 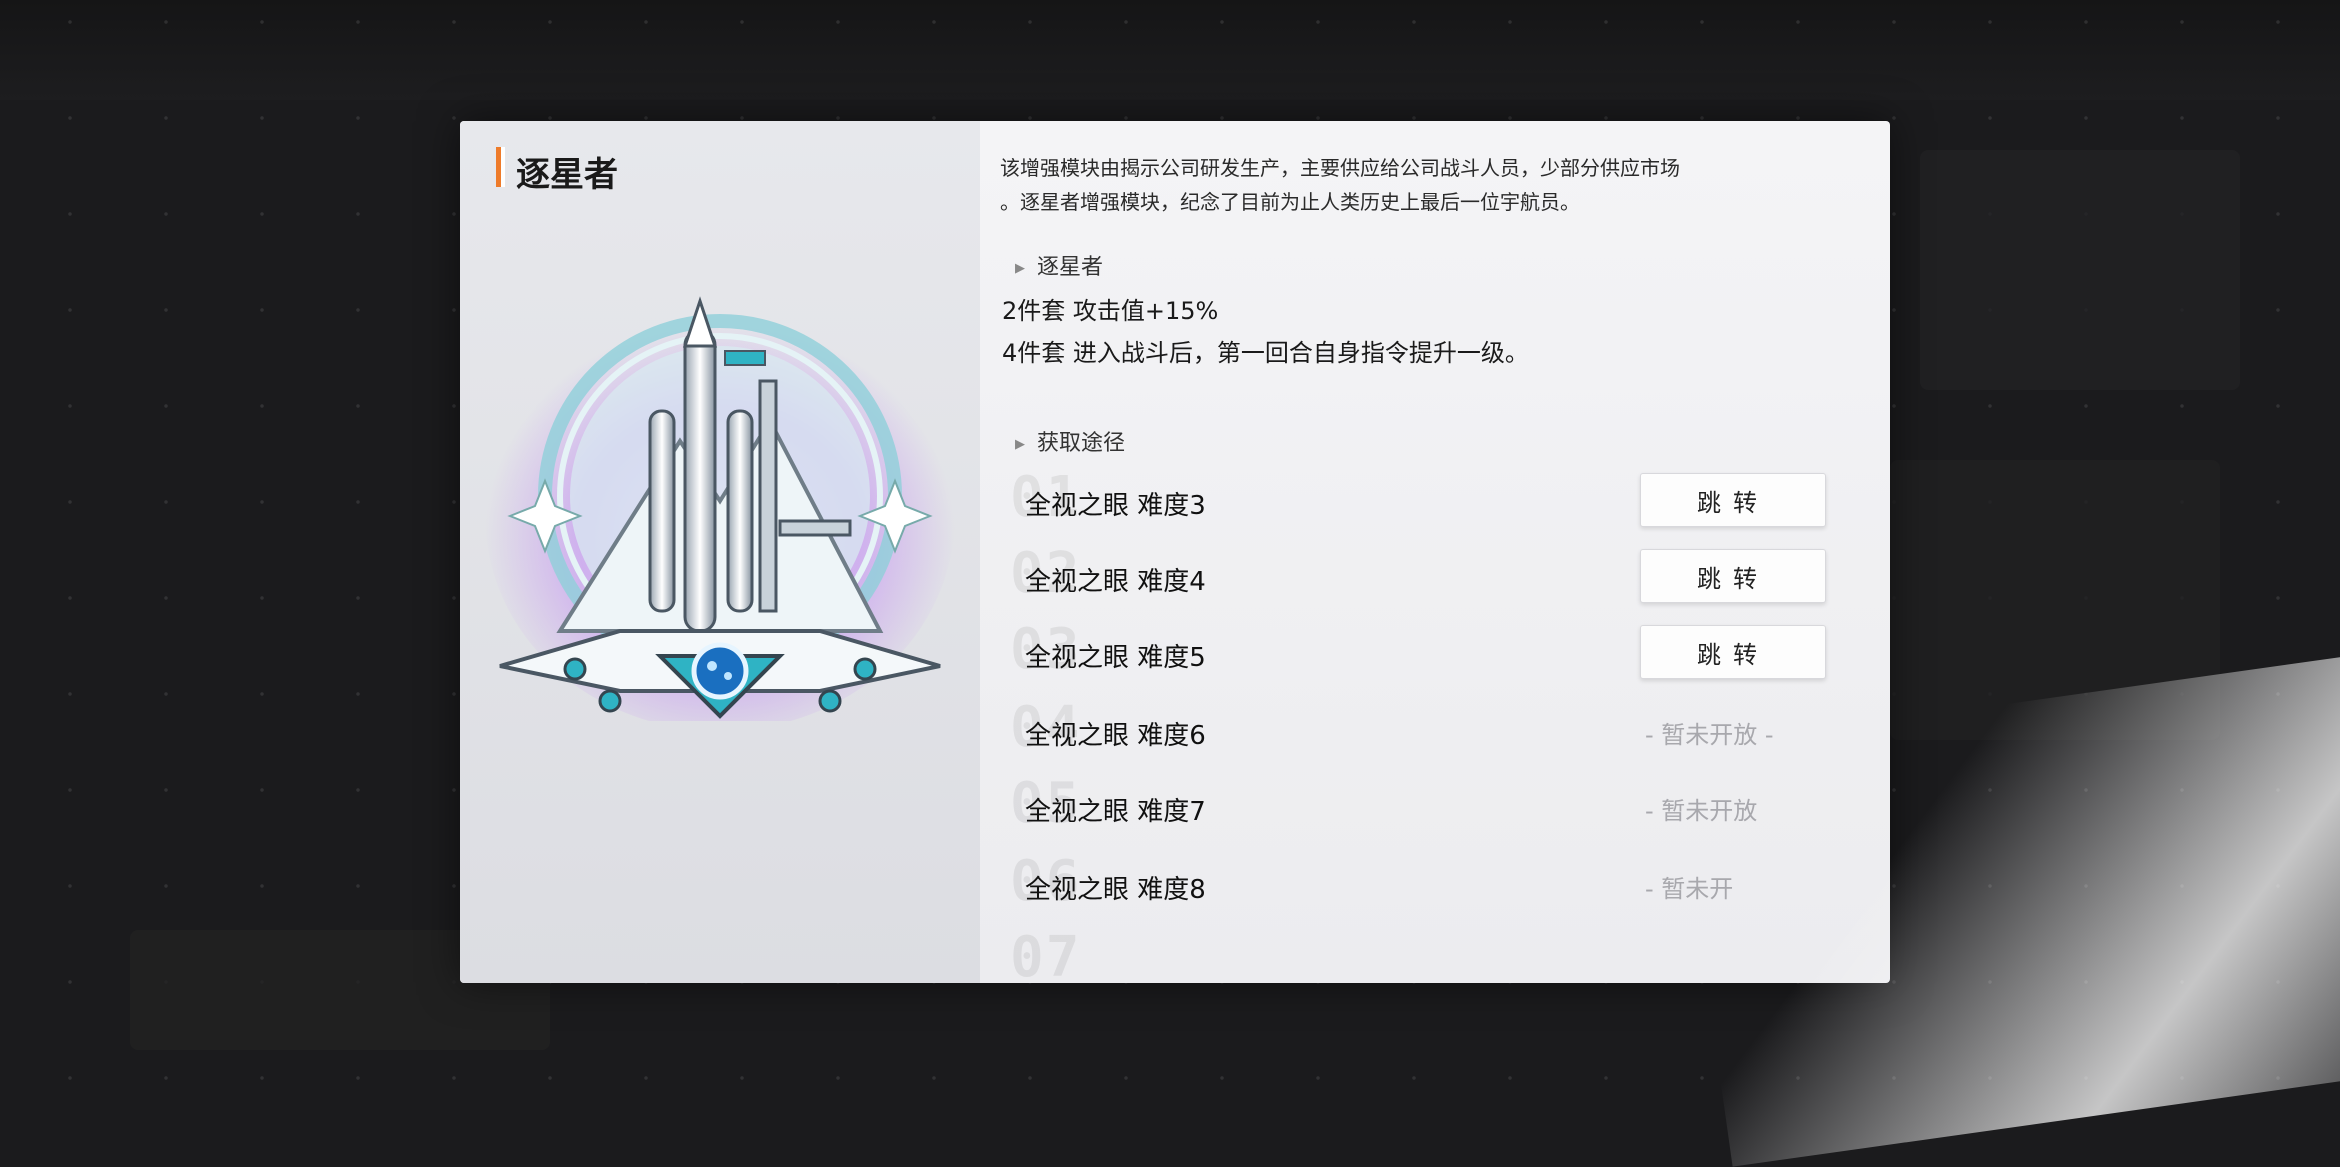 I want to click on source-row: 06 全视之眼 难度8 - 暂未开, so click(x=1420, y=888).